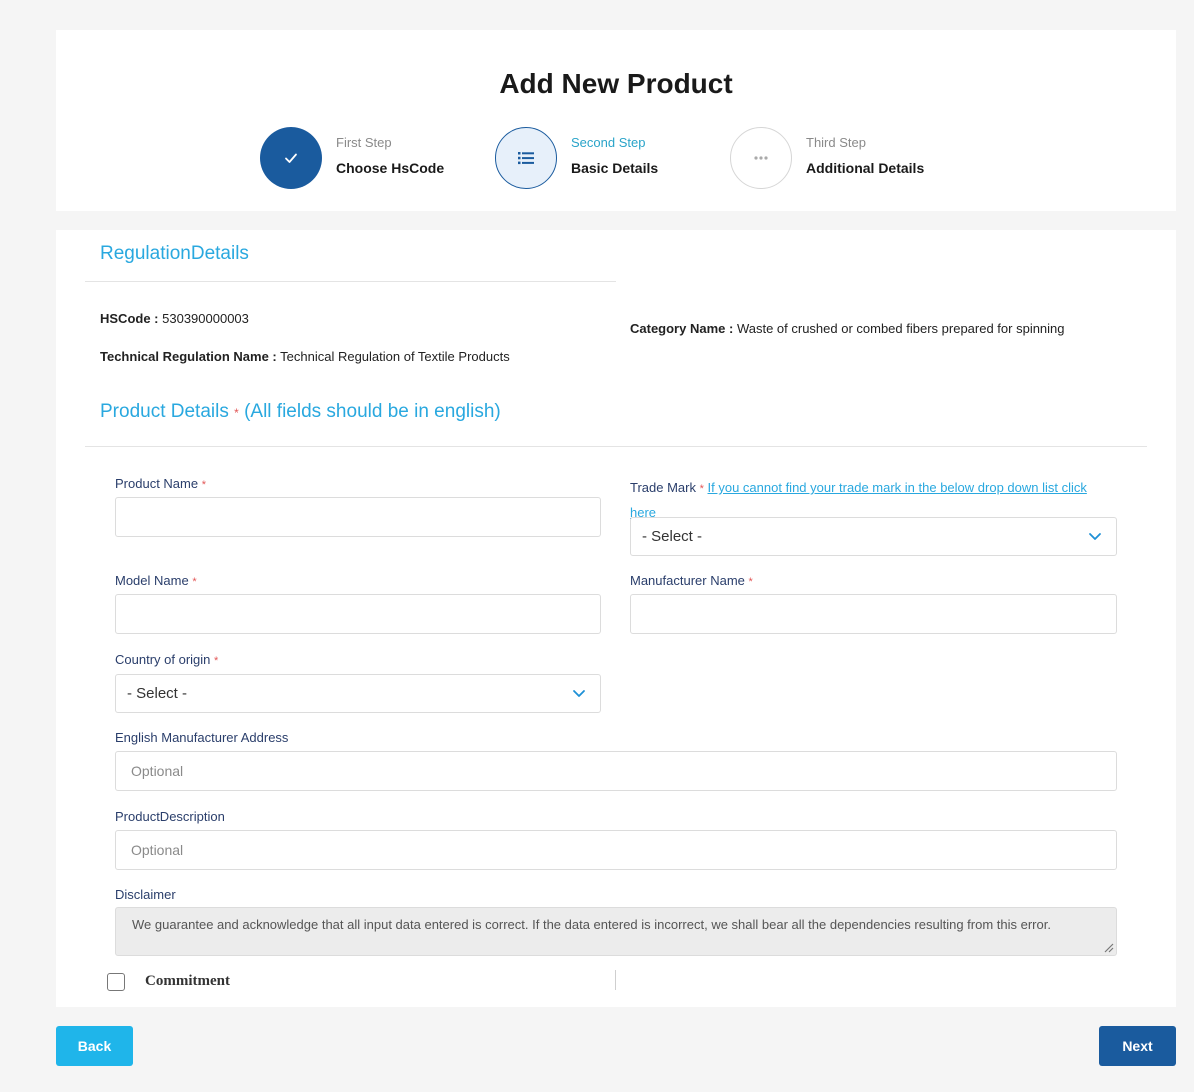 The width and height of the screenshot is (1194, 1092). What do you see at coordinates (682, 328) in the screenshot?
I see `category-label: Category Name :` at bounding box center [682, 328].